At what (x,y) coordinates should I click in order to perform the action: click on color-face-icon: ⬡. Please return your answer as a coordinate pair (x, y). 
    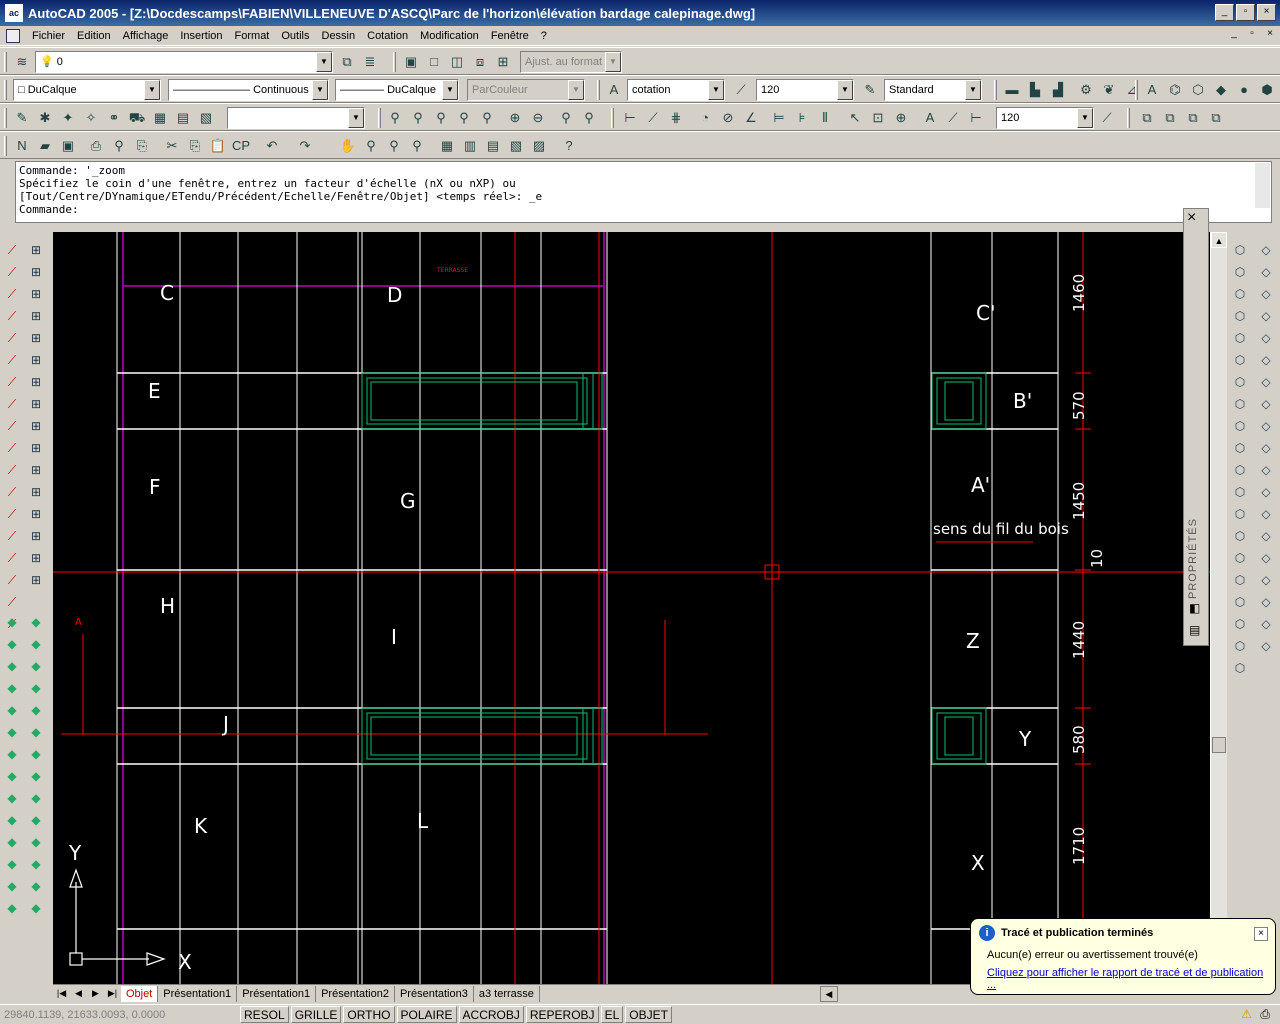
    Looking at the image, I should click on (1240, 470).